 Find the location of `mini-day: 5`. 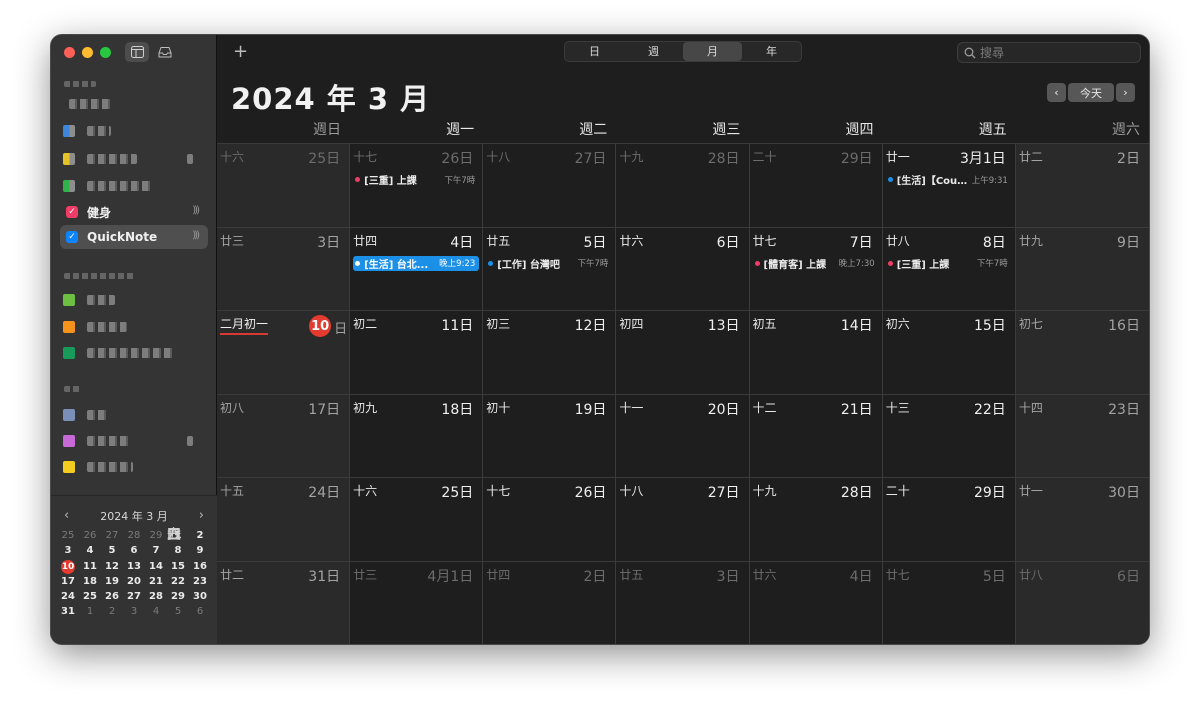

mini-day: 5 is located at coordinates (112, 550).